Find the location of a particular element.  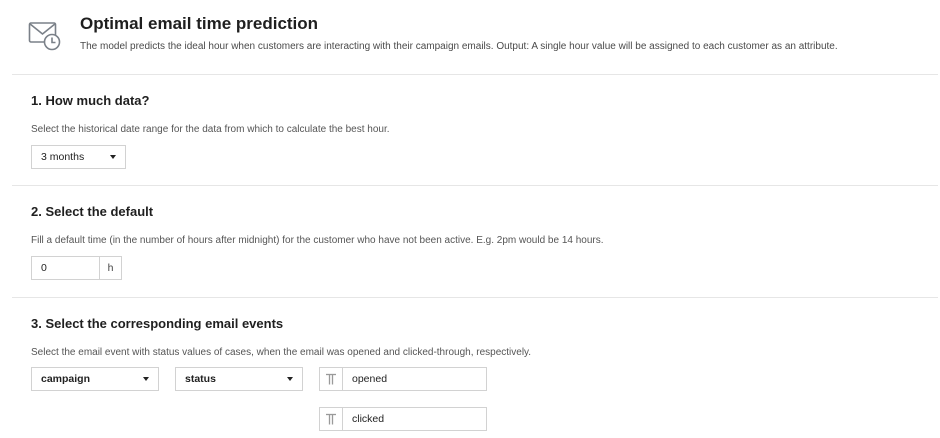

opened-value-text: opened is located at coordinates (370, 379).